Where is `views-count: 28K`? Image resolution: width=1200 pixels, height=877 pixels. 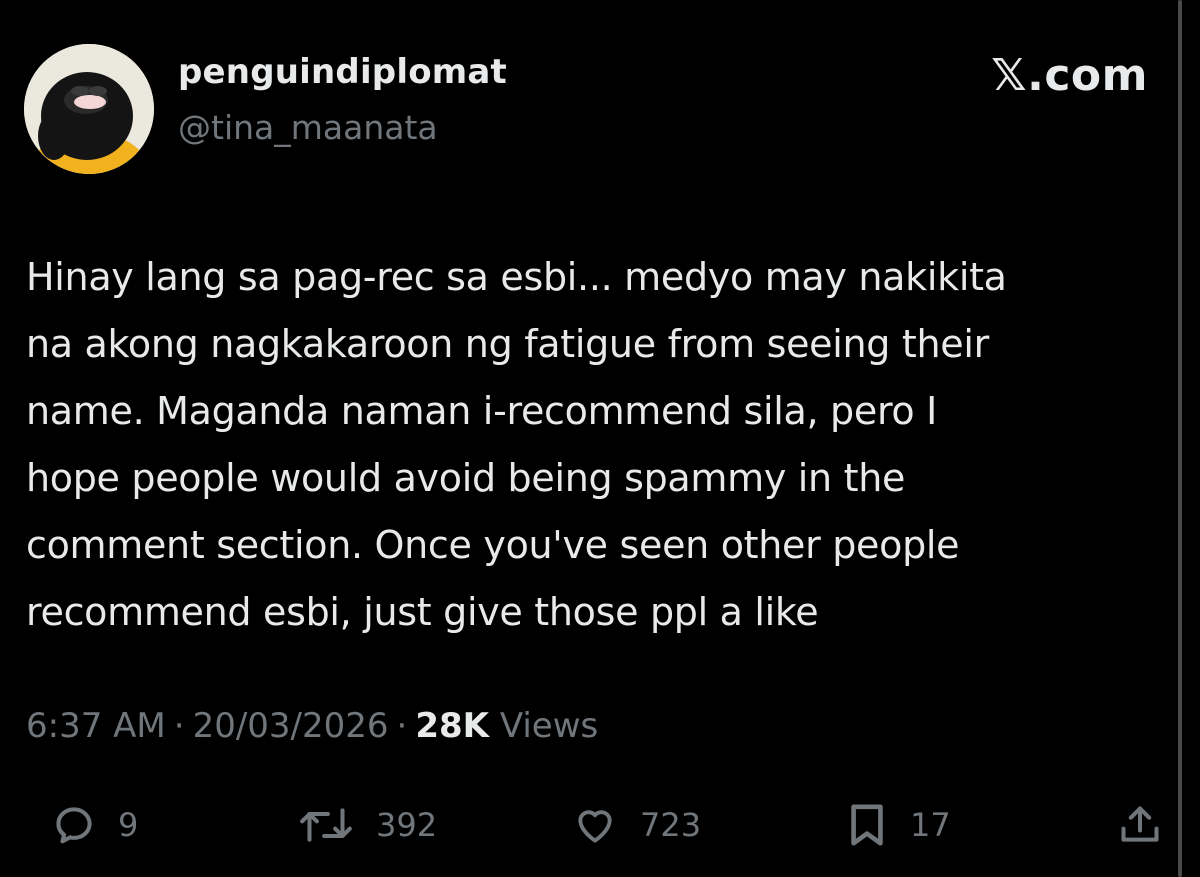 views-count: 28K is located at coordinates (452, 726).